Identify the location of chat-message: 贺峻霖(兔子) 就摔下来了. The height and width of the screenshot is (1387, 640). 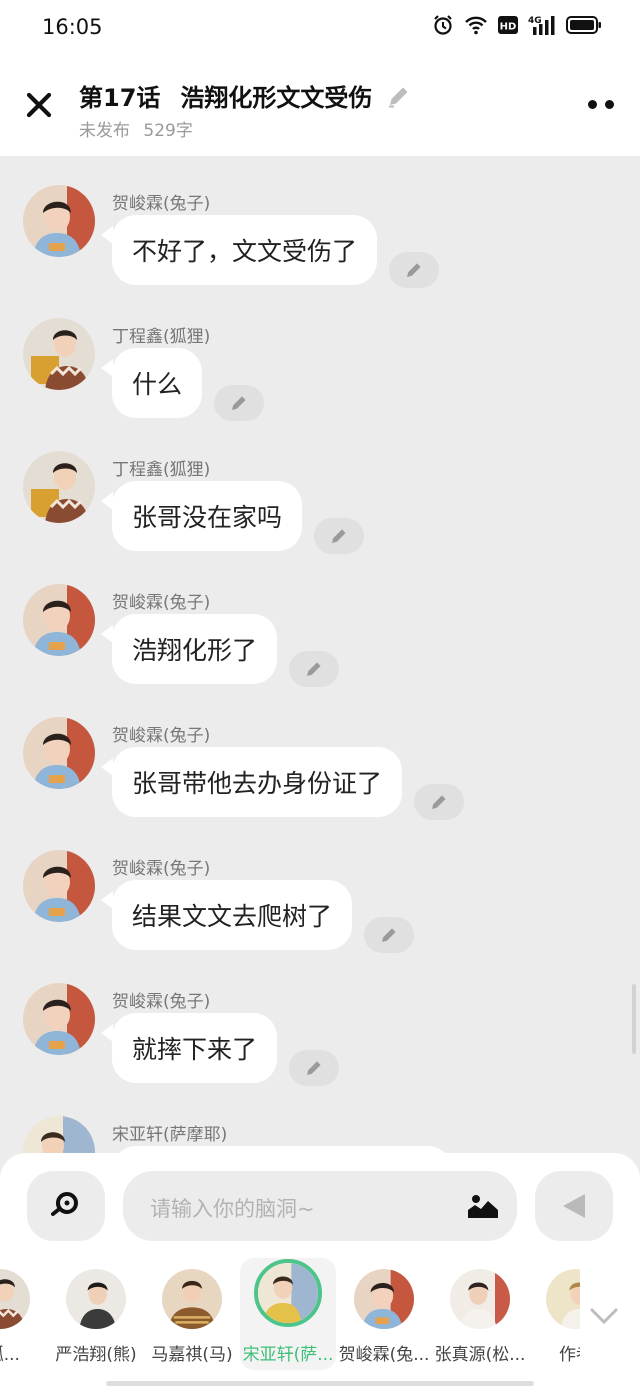
(320, 1020).